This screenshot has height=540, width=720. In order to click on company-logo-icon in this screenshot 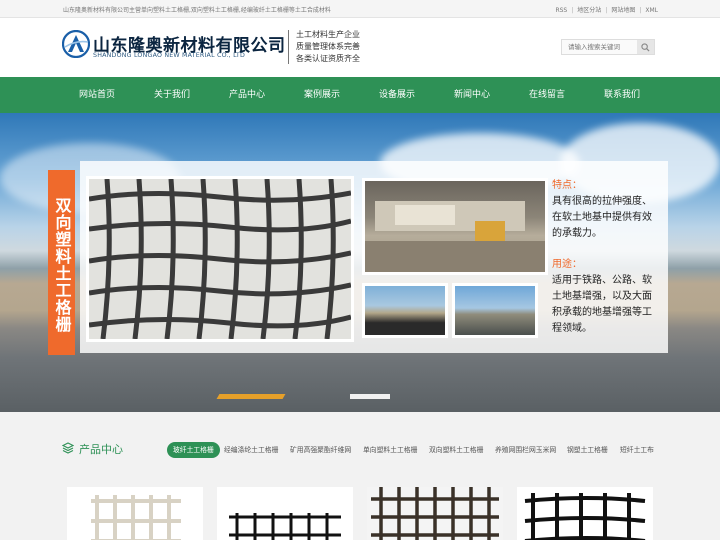, I will do `click(76, 44)`.